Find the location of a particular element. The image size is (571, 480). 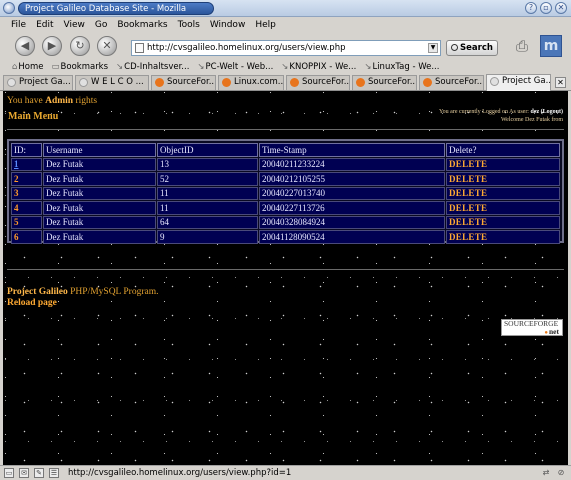

rights-text: You have Admin rights is located at coordinates (52, 101).